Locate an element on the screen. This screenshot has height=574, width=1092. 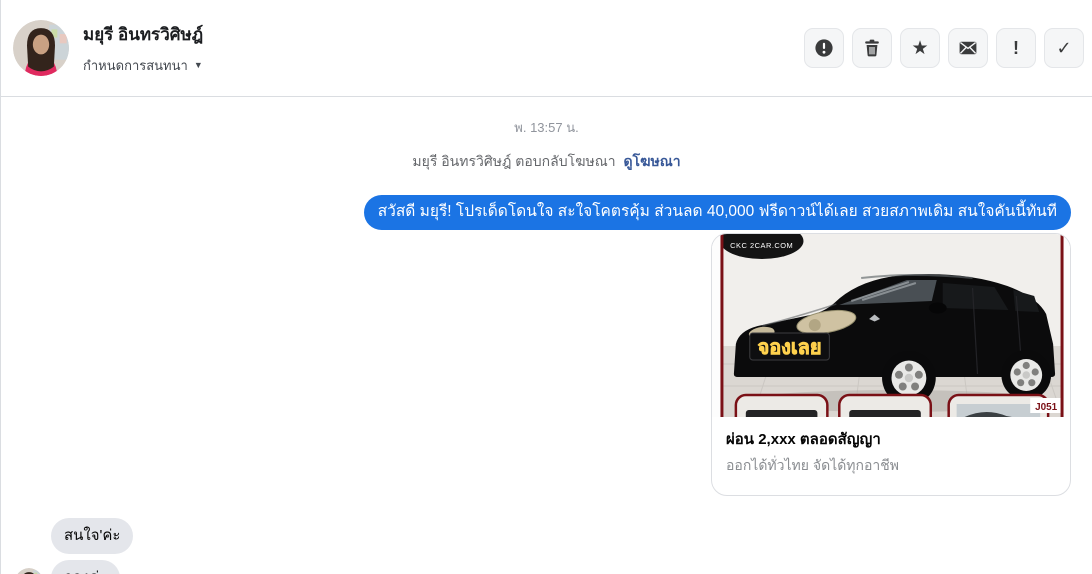
mark-done-button: ✓ is located at coordinates (1064, 48).